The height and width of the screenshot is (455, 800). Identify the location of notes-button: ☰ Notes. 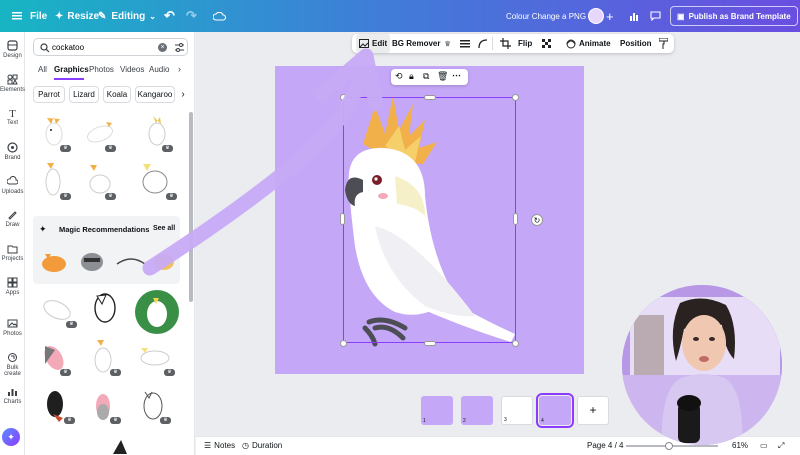
(219, 445).